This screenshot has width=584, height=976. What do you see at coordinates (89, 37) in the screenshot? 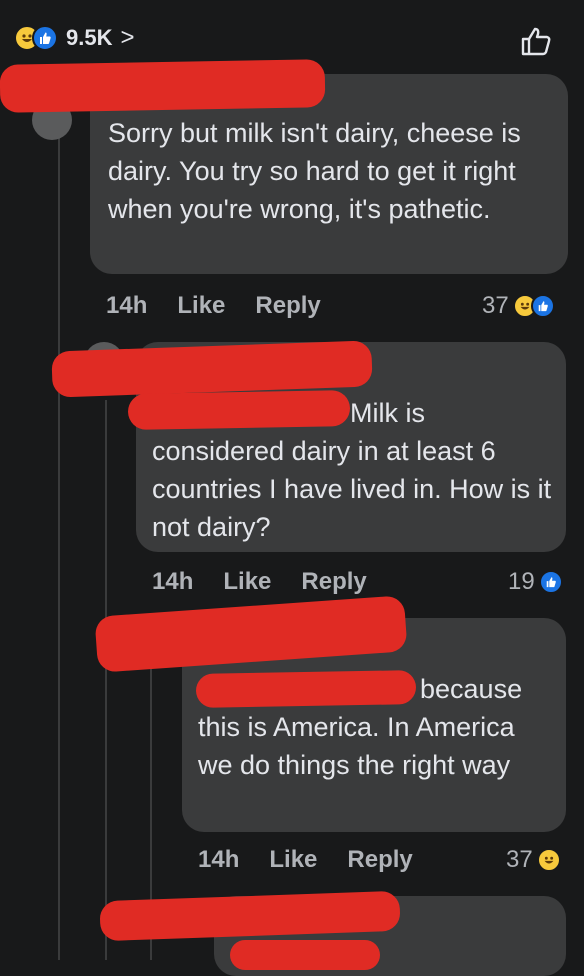
I see `reaction-count: 9.5K` at bounding box center [89, 37].